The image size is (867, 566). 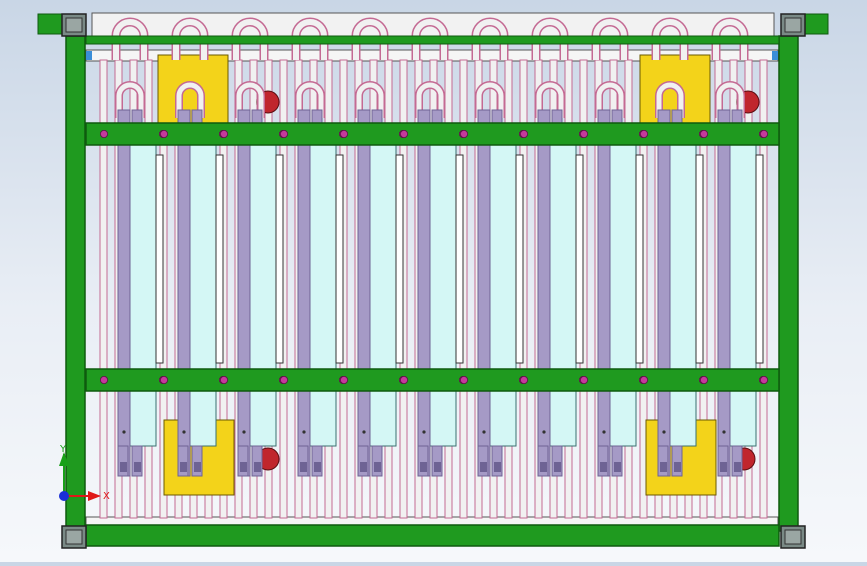 I want to click on frame-top-beam, so click(x=432, y=40).